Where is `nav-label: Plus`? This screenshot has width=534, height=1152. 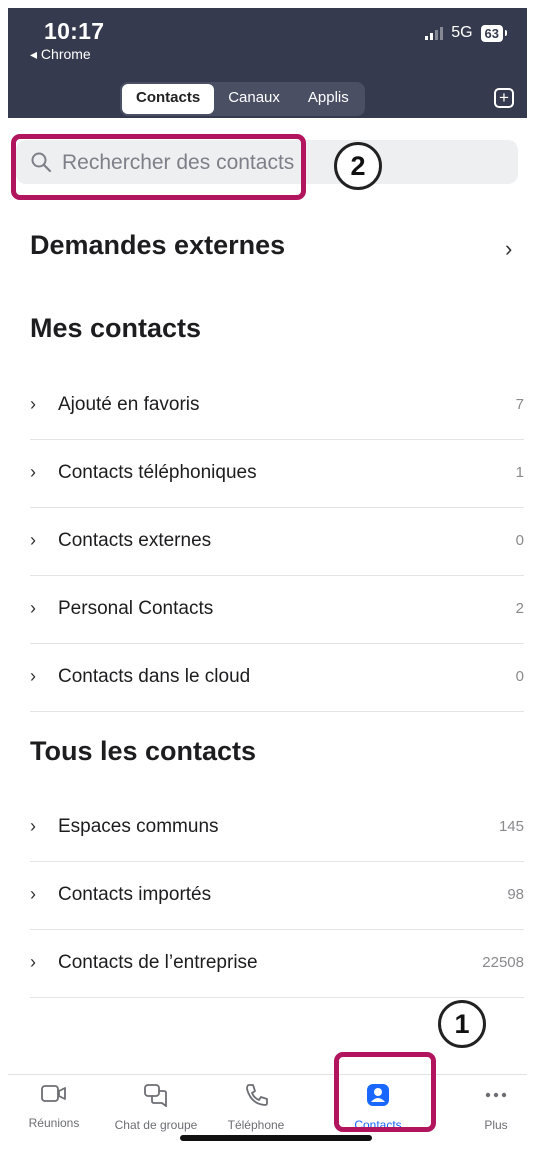 nav-label: Plus is located at coordinates (496, 1125).